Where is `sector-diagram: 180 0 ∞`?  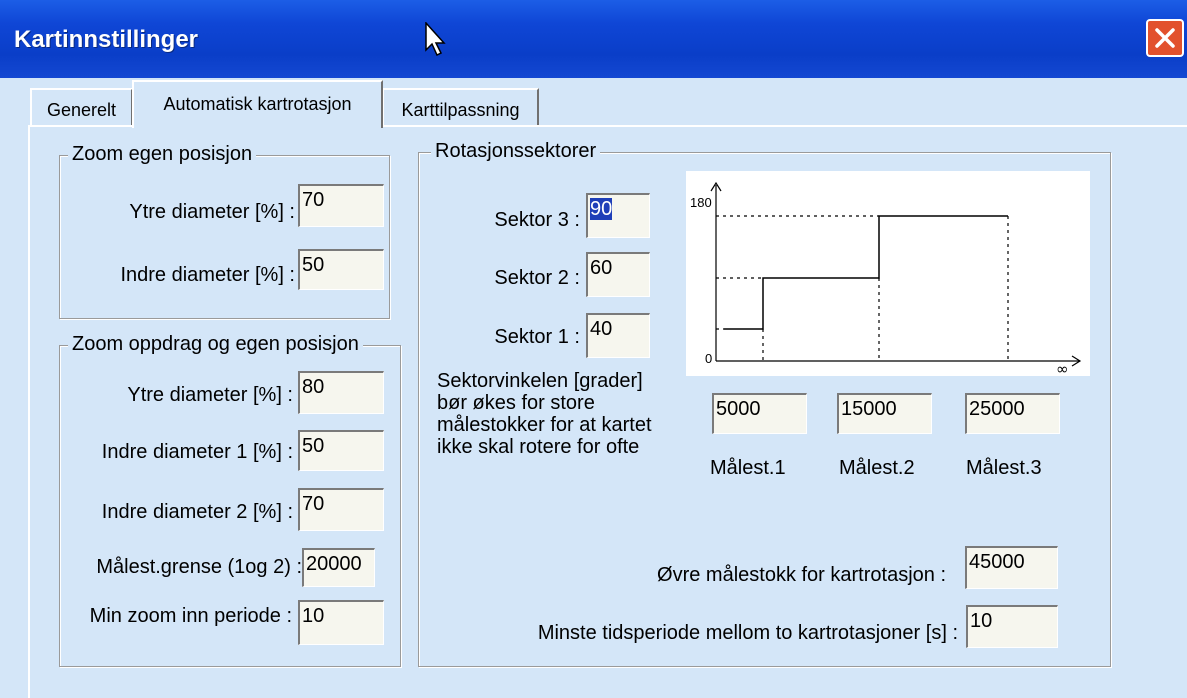
sector-diagram: 180 0 ∞ is located at coordinates (888, 274).